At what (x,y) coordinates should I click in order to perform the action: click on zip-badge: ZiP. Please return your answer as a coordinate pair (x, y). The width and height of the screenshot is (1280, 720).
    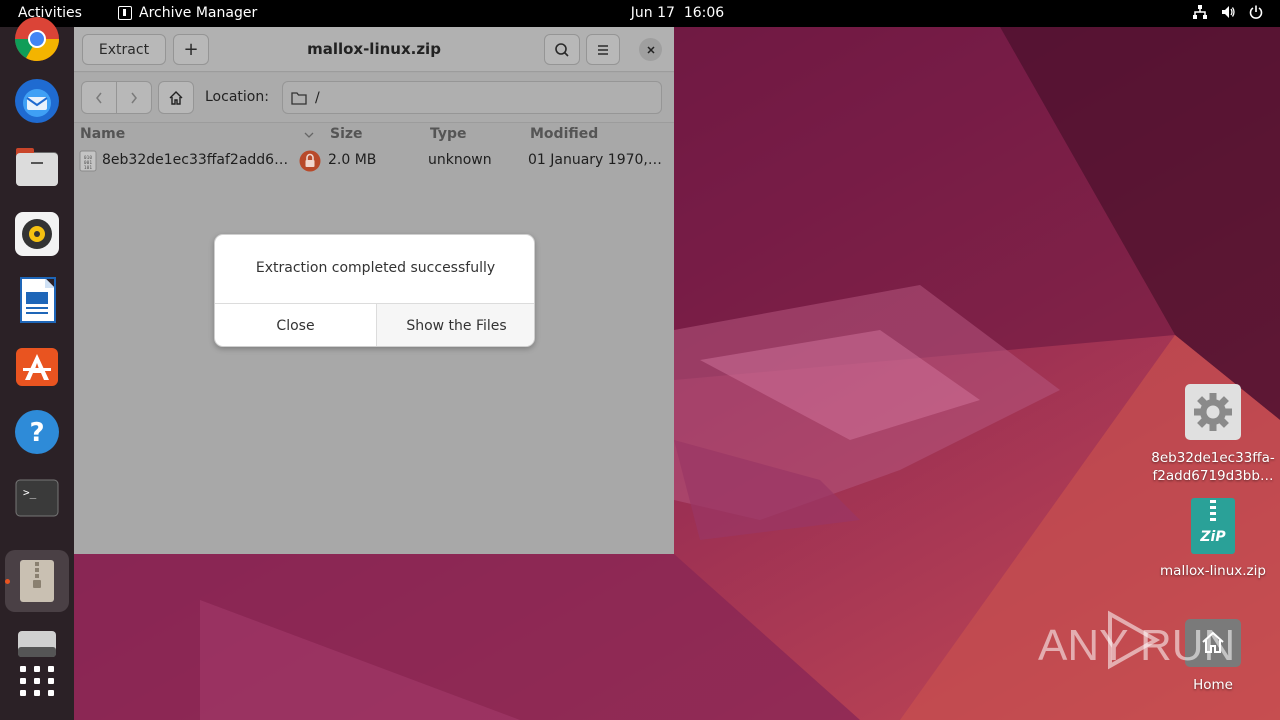
    Looking at the image, I should click on (1213, 537).